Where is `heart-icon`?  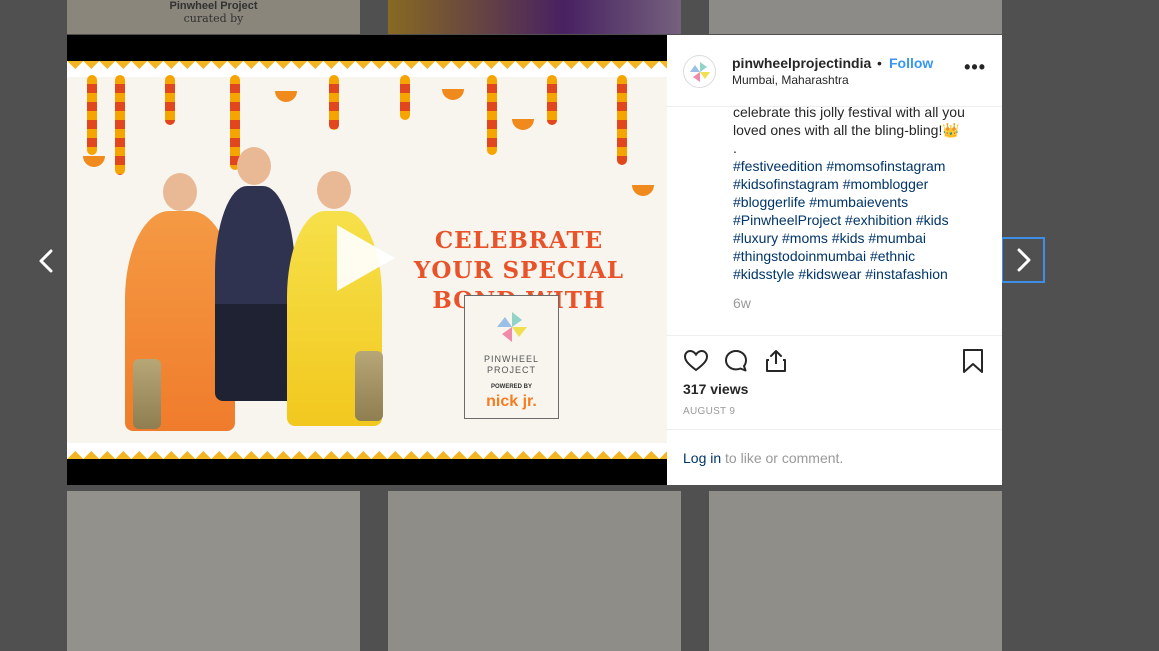
heart-icon is located at coordinates (696, 361).